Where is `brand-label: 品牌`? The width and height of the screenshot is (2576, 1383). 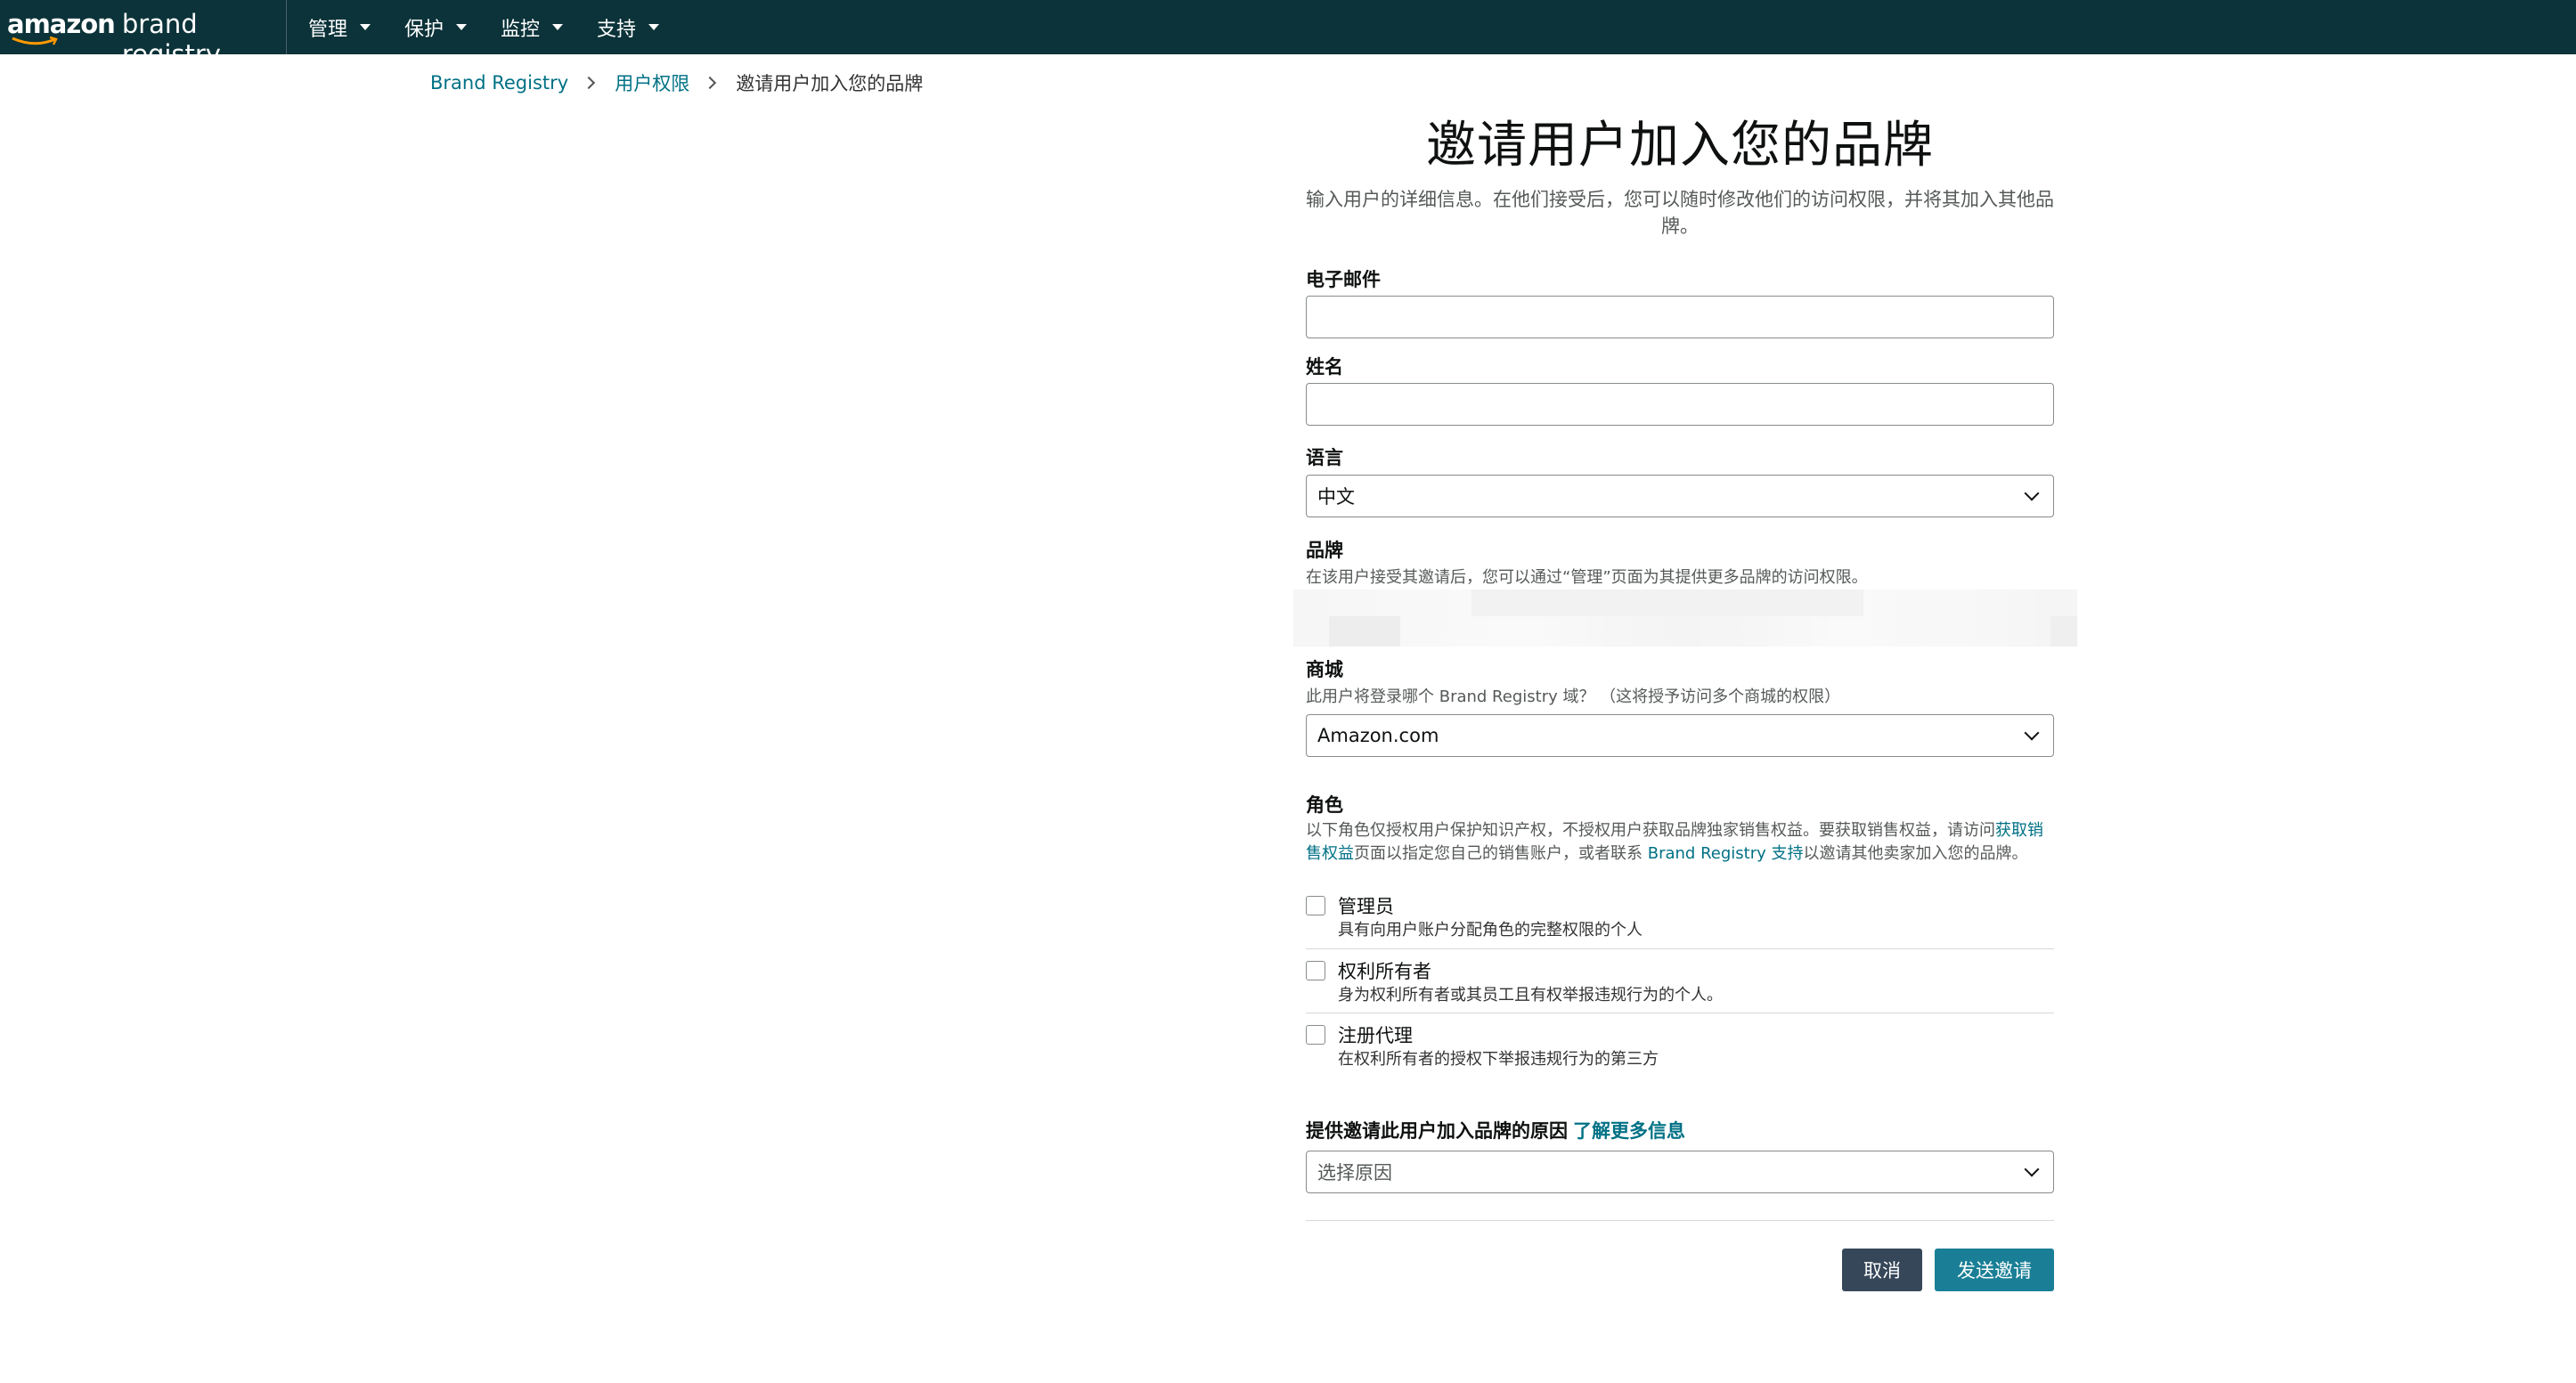 brand-label: 品牌 is located at coordinates (1325, 550).